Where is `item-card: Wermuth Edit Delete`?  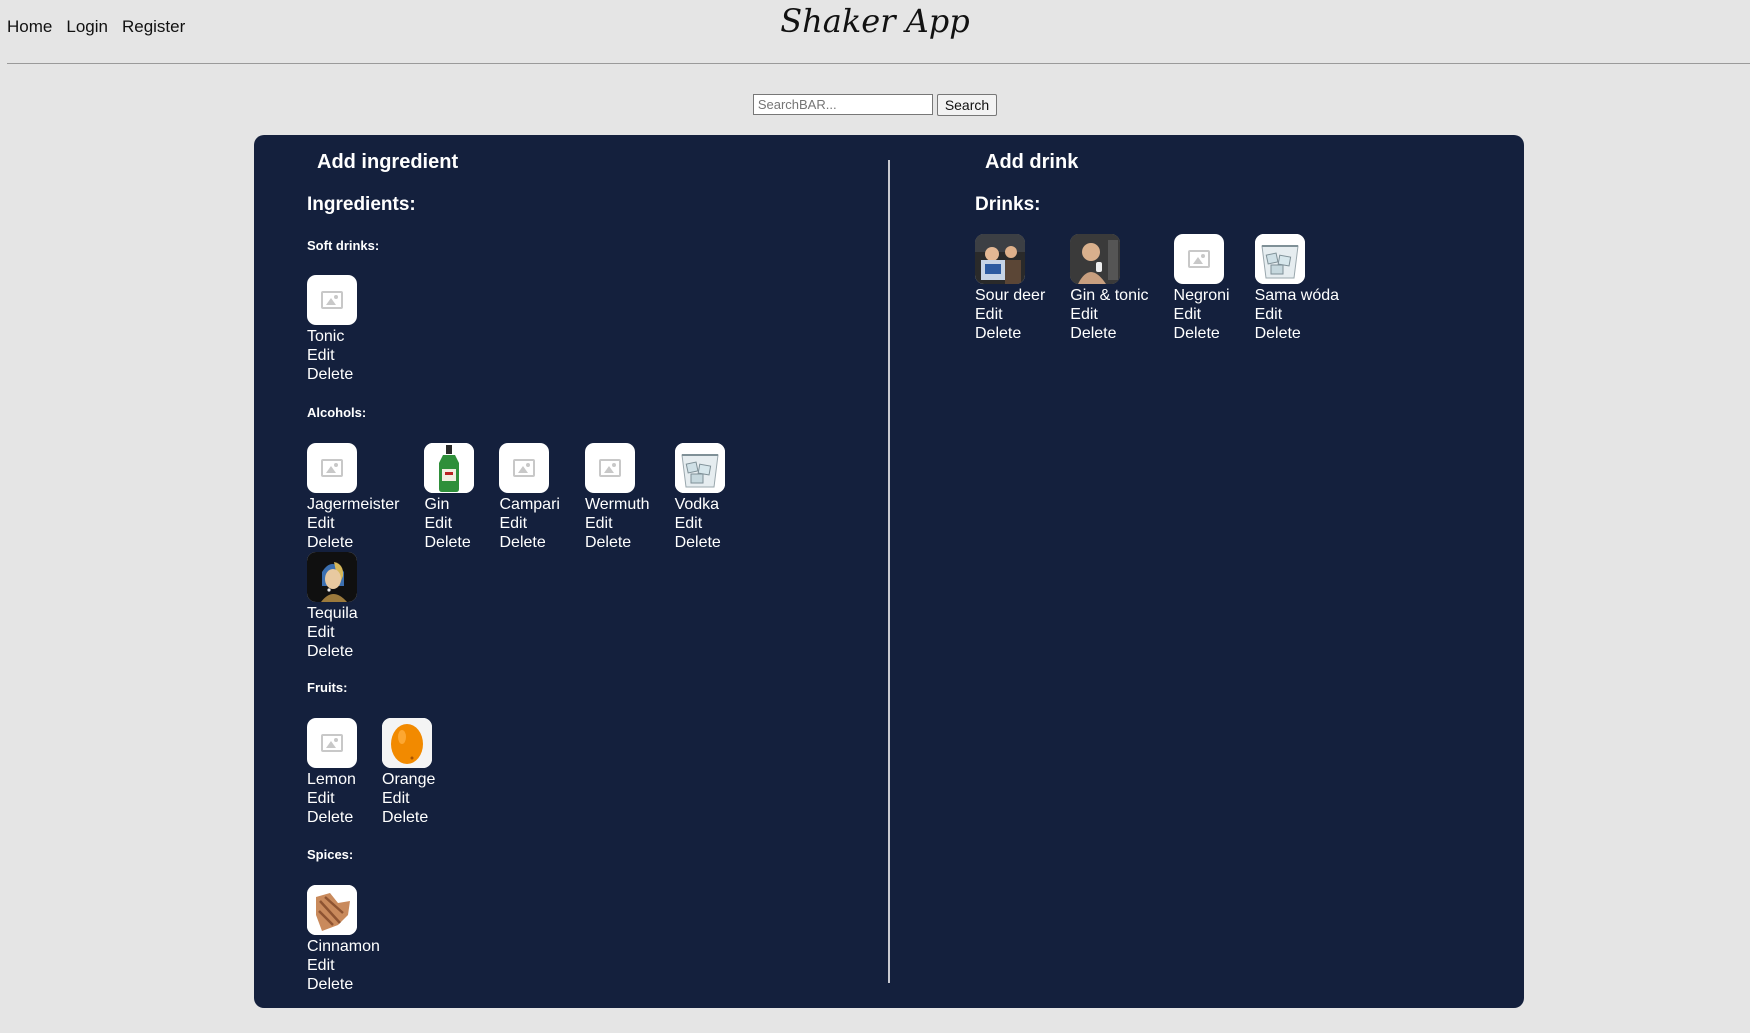
item-card: Wermuth Edit Delete is located at coordinates (617, 497).